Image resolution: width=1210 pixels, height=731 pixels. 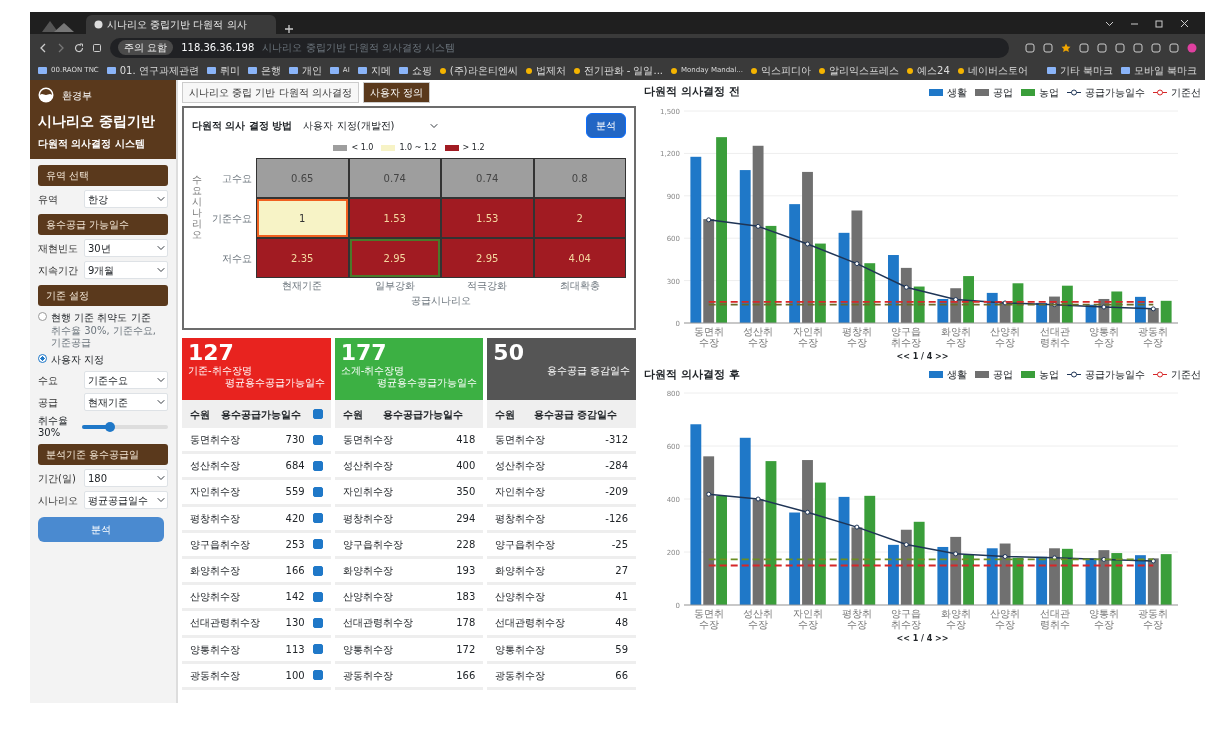 What do you see at coordinates (509, 353) in the screenshot?
I see `summary-value: 50` at bounding box center [509, 353].